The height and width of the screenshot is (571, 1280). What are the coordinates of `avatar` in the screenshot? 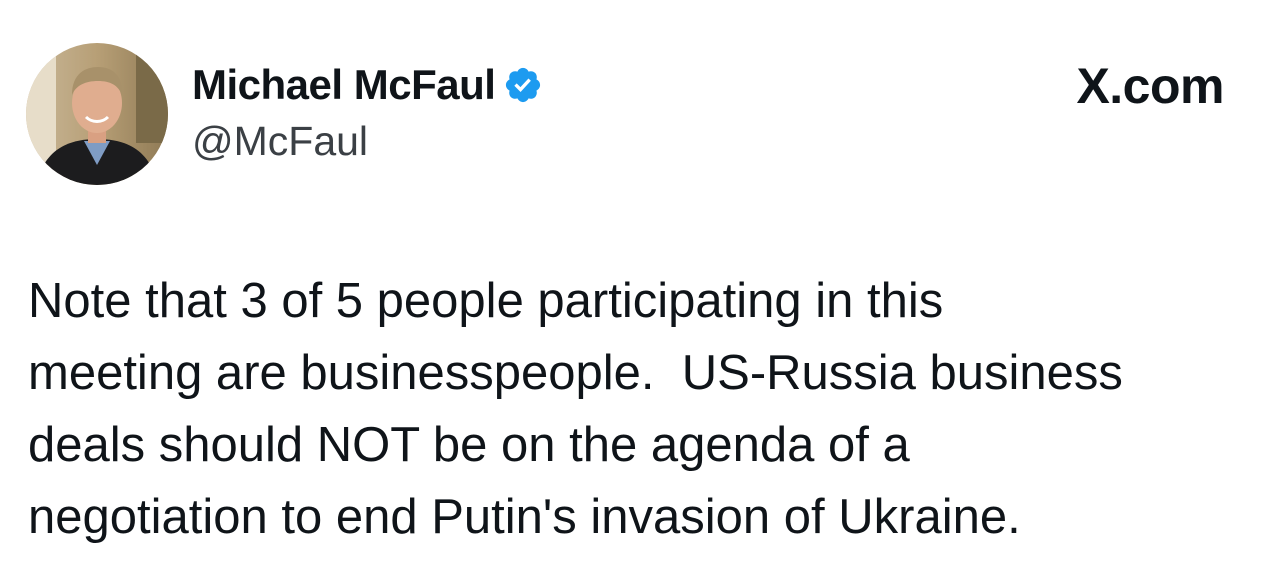 It's located at (97, 114).